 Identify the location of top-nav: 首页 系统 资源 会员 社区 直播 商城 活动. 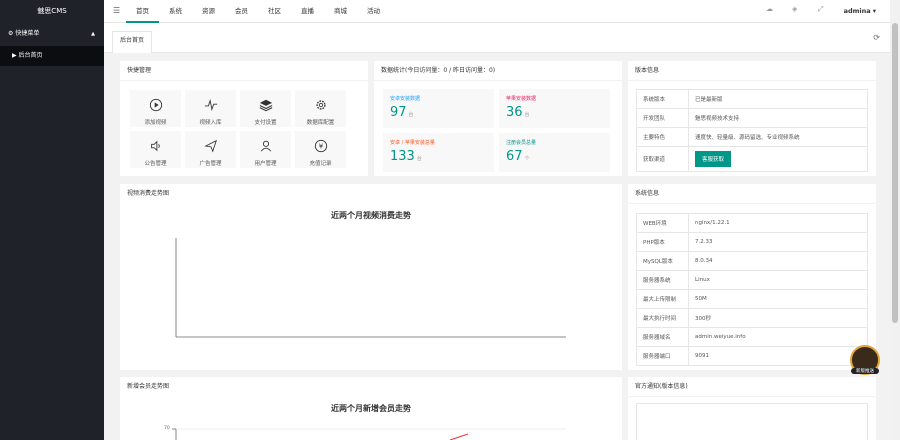
(258, 11).